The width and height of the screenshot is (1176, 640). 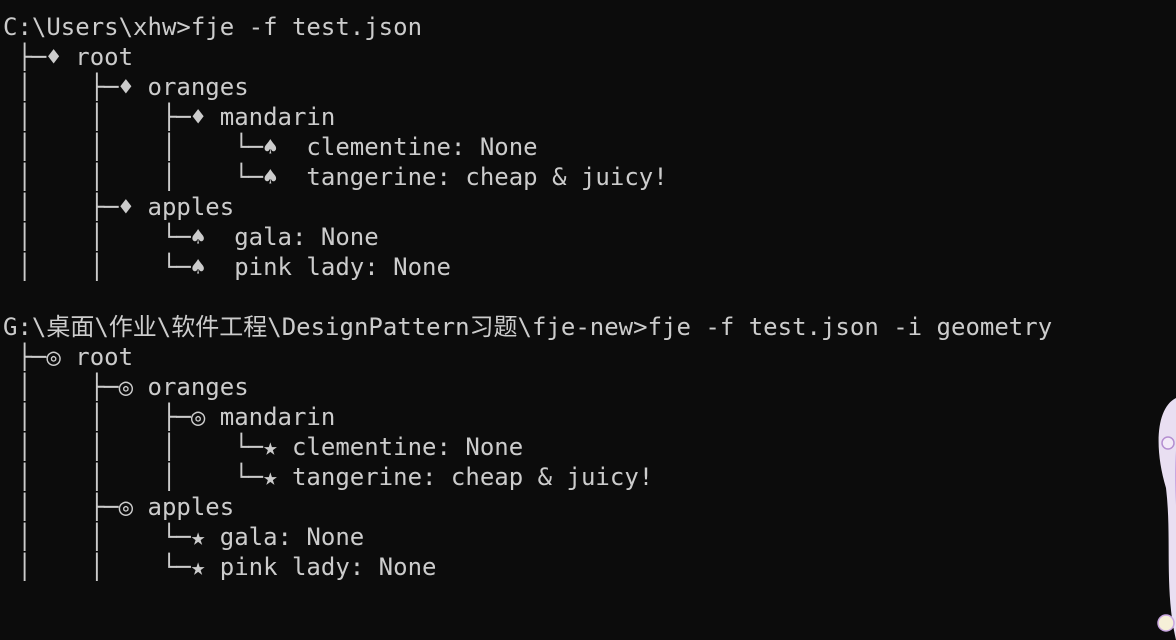 What do you see at coordinates (220, 567) in the screenshot?
I see `tree-line: │ │ └─★ pink lady: None` at bounding box center [220, 567].